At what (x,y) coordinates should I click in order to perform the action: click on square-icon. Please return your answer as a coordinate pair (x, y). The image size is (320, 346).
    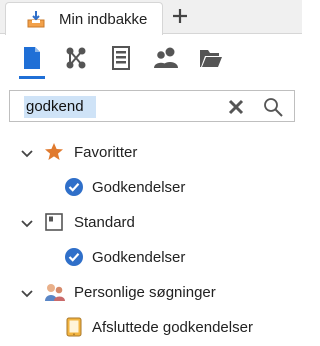
    Looking at the image, I should click on (54, 222).